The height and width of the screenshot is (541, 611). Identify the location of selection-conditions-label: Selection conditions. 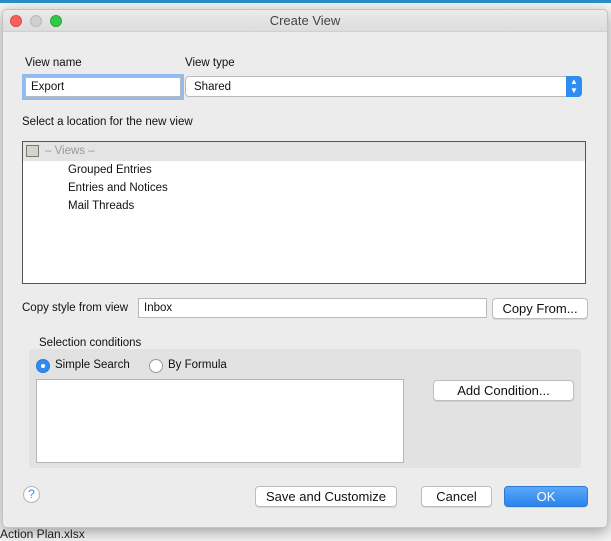
(90, 343).